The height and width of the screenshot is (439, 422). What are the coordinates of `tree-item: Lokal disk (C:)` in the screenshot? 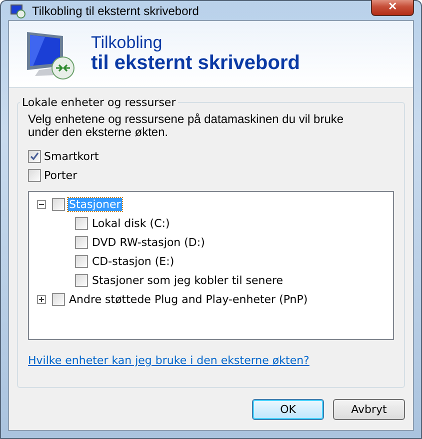 It's located at (131, 223).